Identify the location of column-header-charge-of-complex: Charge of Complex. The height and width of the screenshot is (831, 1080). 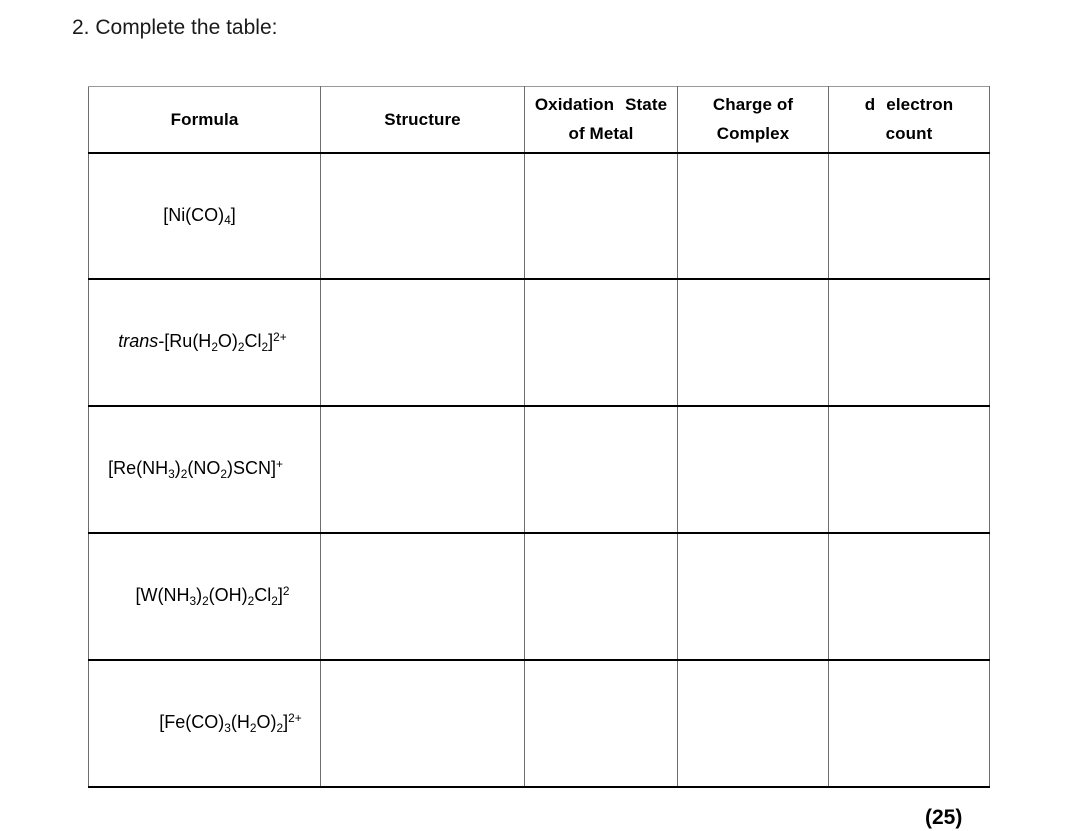
(753, 120).